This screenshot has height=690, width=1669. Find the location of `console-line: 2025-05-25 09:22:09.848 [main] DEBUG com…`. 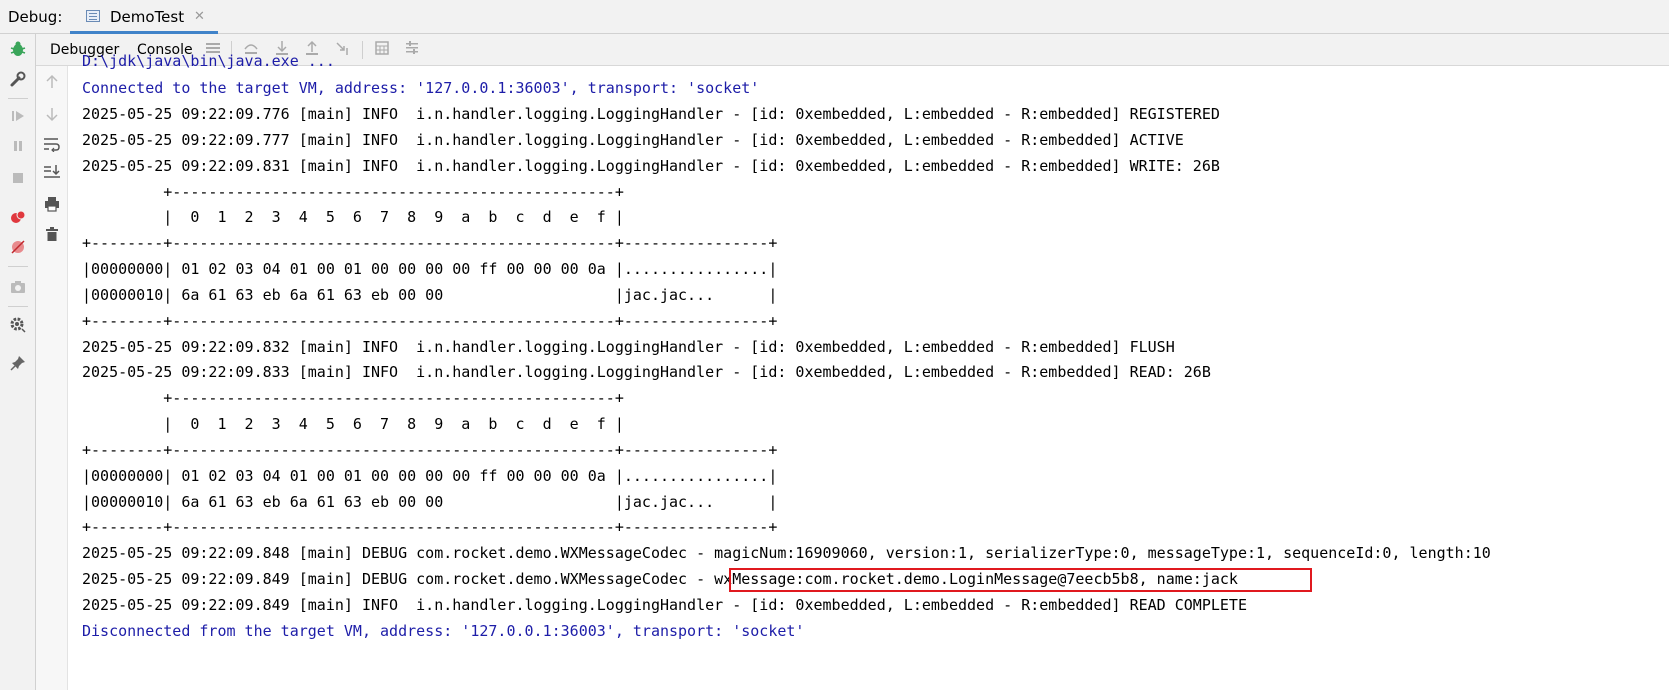

console-line: 2025-05-25 09:22:09.848 [main] DEBUG com… is located at coordinates (786, 553).